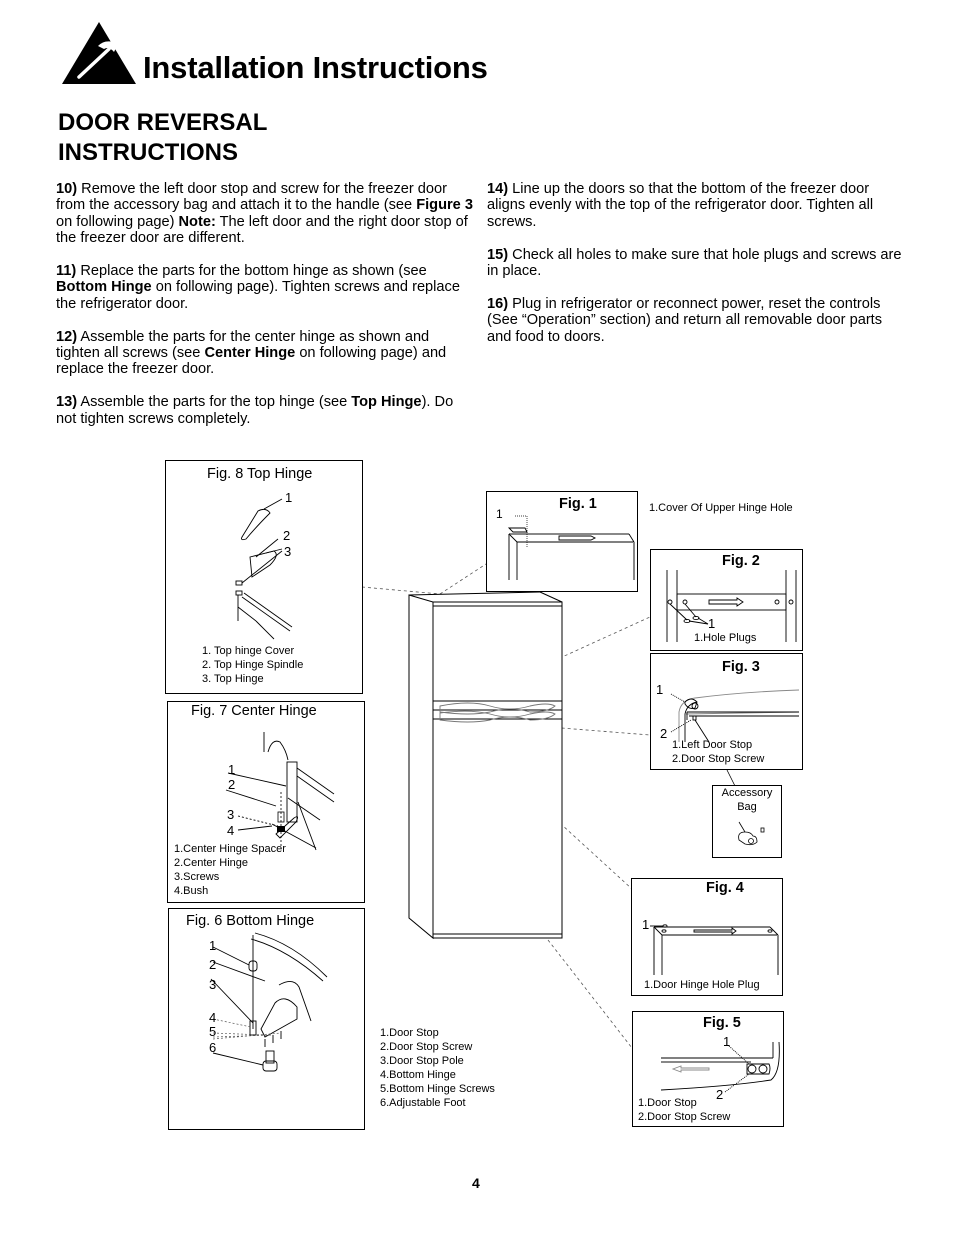 Image resolution: width=954 pixels, height=1235 pixels. I want to click on fig5-legend: 1.Door Stop 2.Door Stop Screw, so click(684, 1110).